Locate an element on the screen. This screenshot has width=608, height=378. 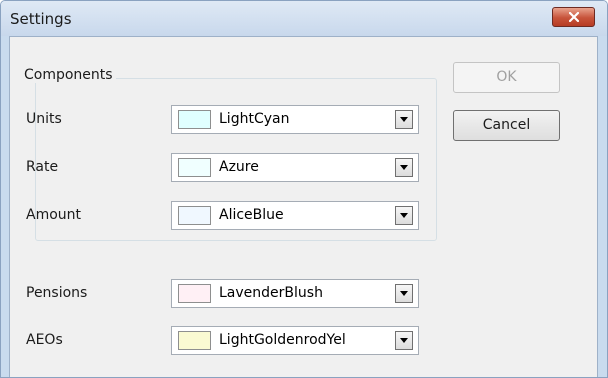
ok-button: OK is located at coordinates (506, 77).